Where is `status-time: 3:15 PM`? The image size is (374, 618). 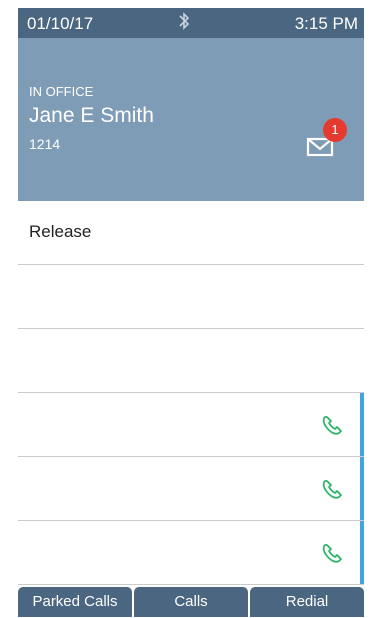 status-time: 3:15 PM is located at coordinates (326, 23).